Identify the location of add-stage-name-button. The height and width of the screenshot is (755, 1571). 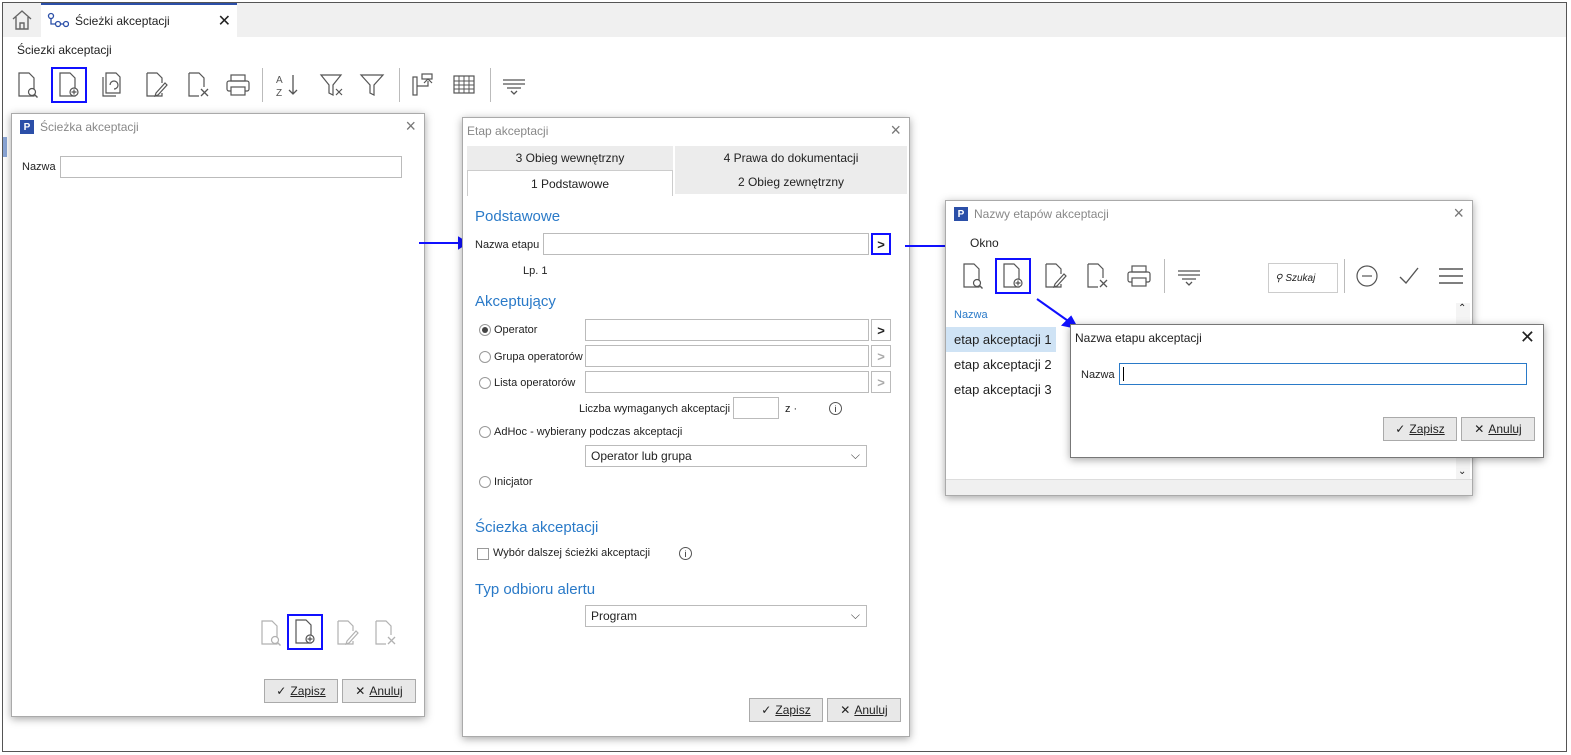
(1013, 276).